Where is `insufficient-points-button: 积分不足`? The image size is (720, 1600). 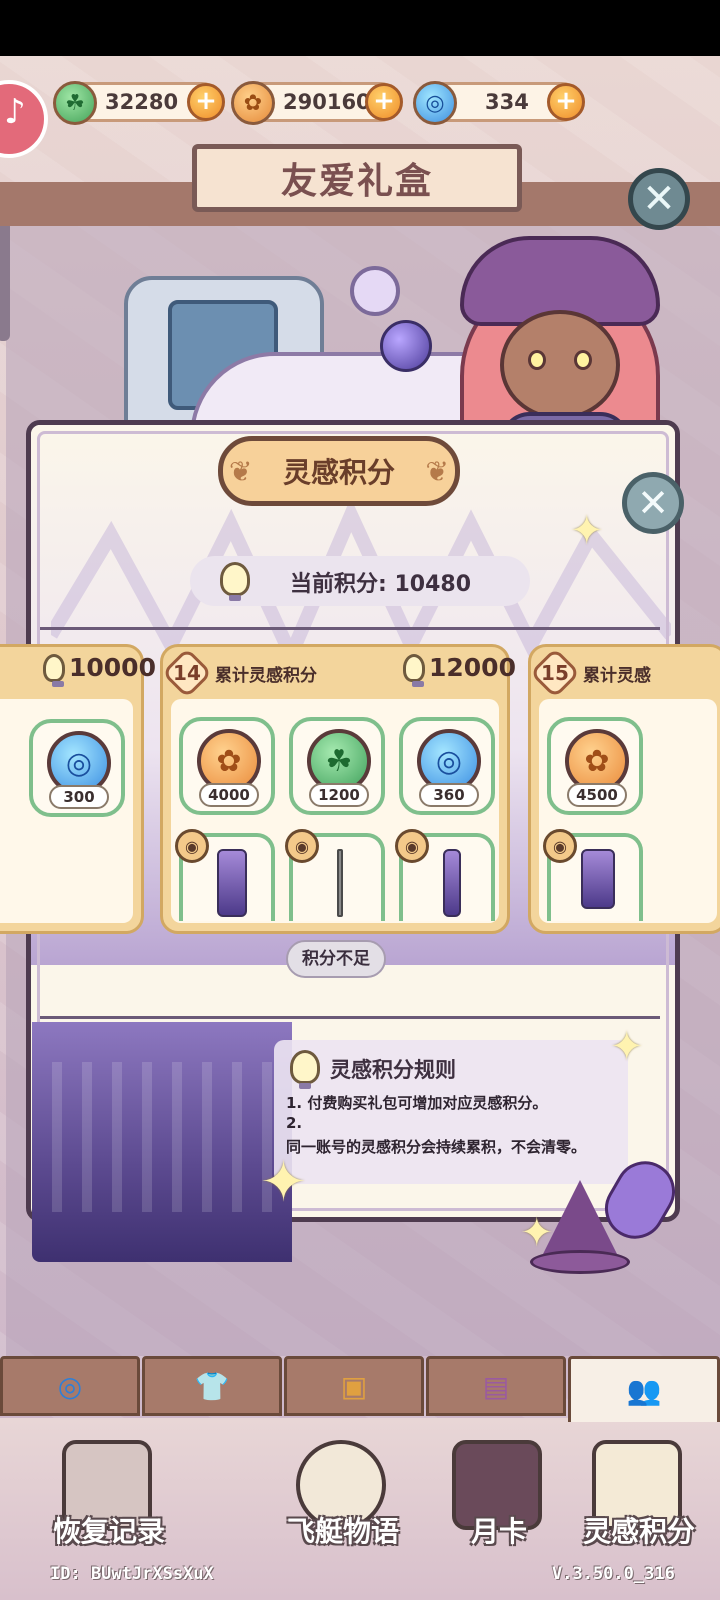
insufficient-points-button: 积分不足 is located at coordinates (336, 959).